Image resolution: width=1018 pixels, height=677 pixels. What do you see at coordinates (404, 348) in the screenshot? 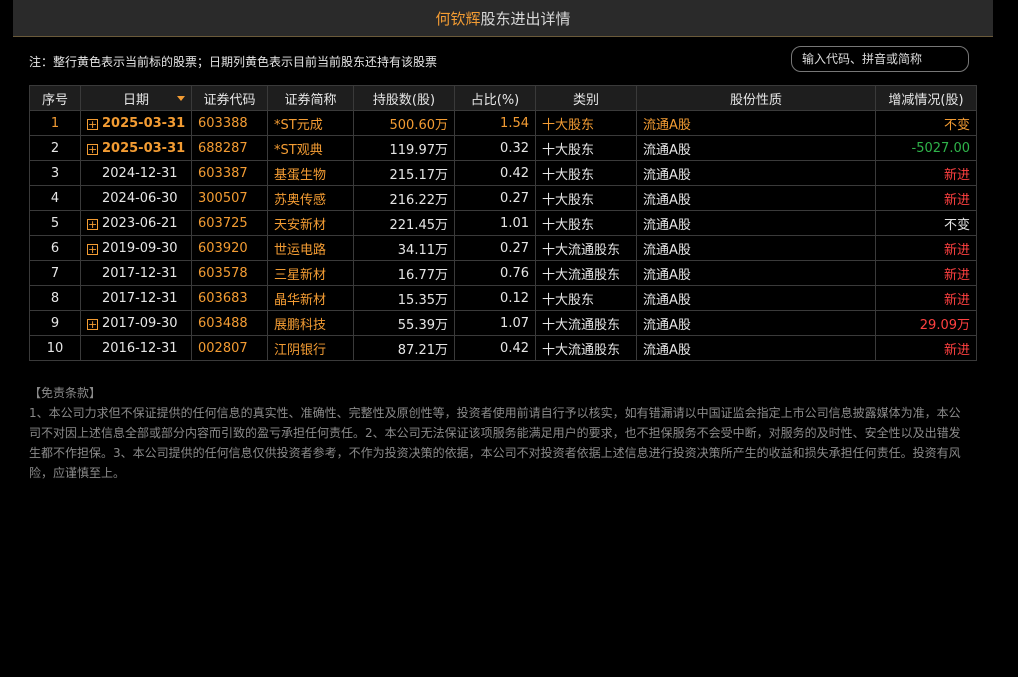
I see `cell-shares: 87.21万` at bounding box center [404, 348].